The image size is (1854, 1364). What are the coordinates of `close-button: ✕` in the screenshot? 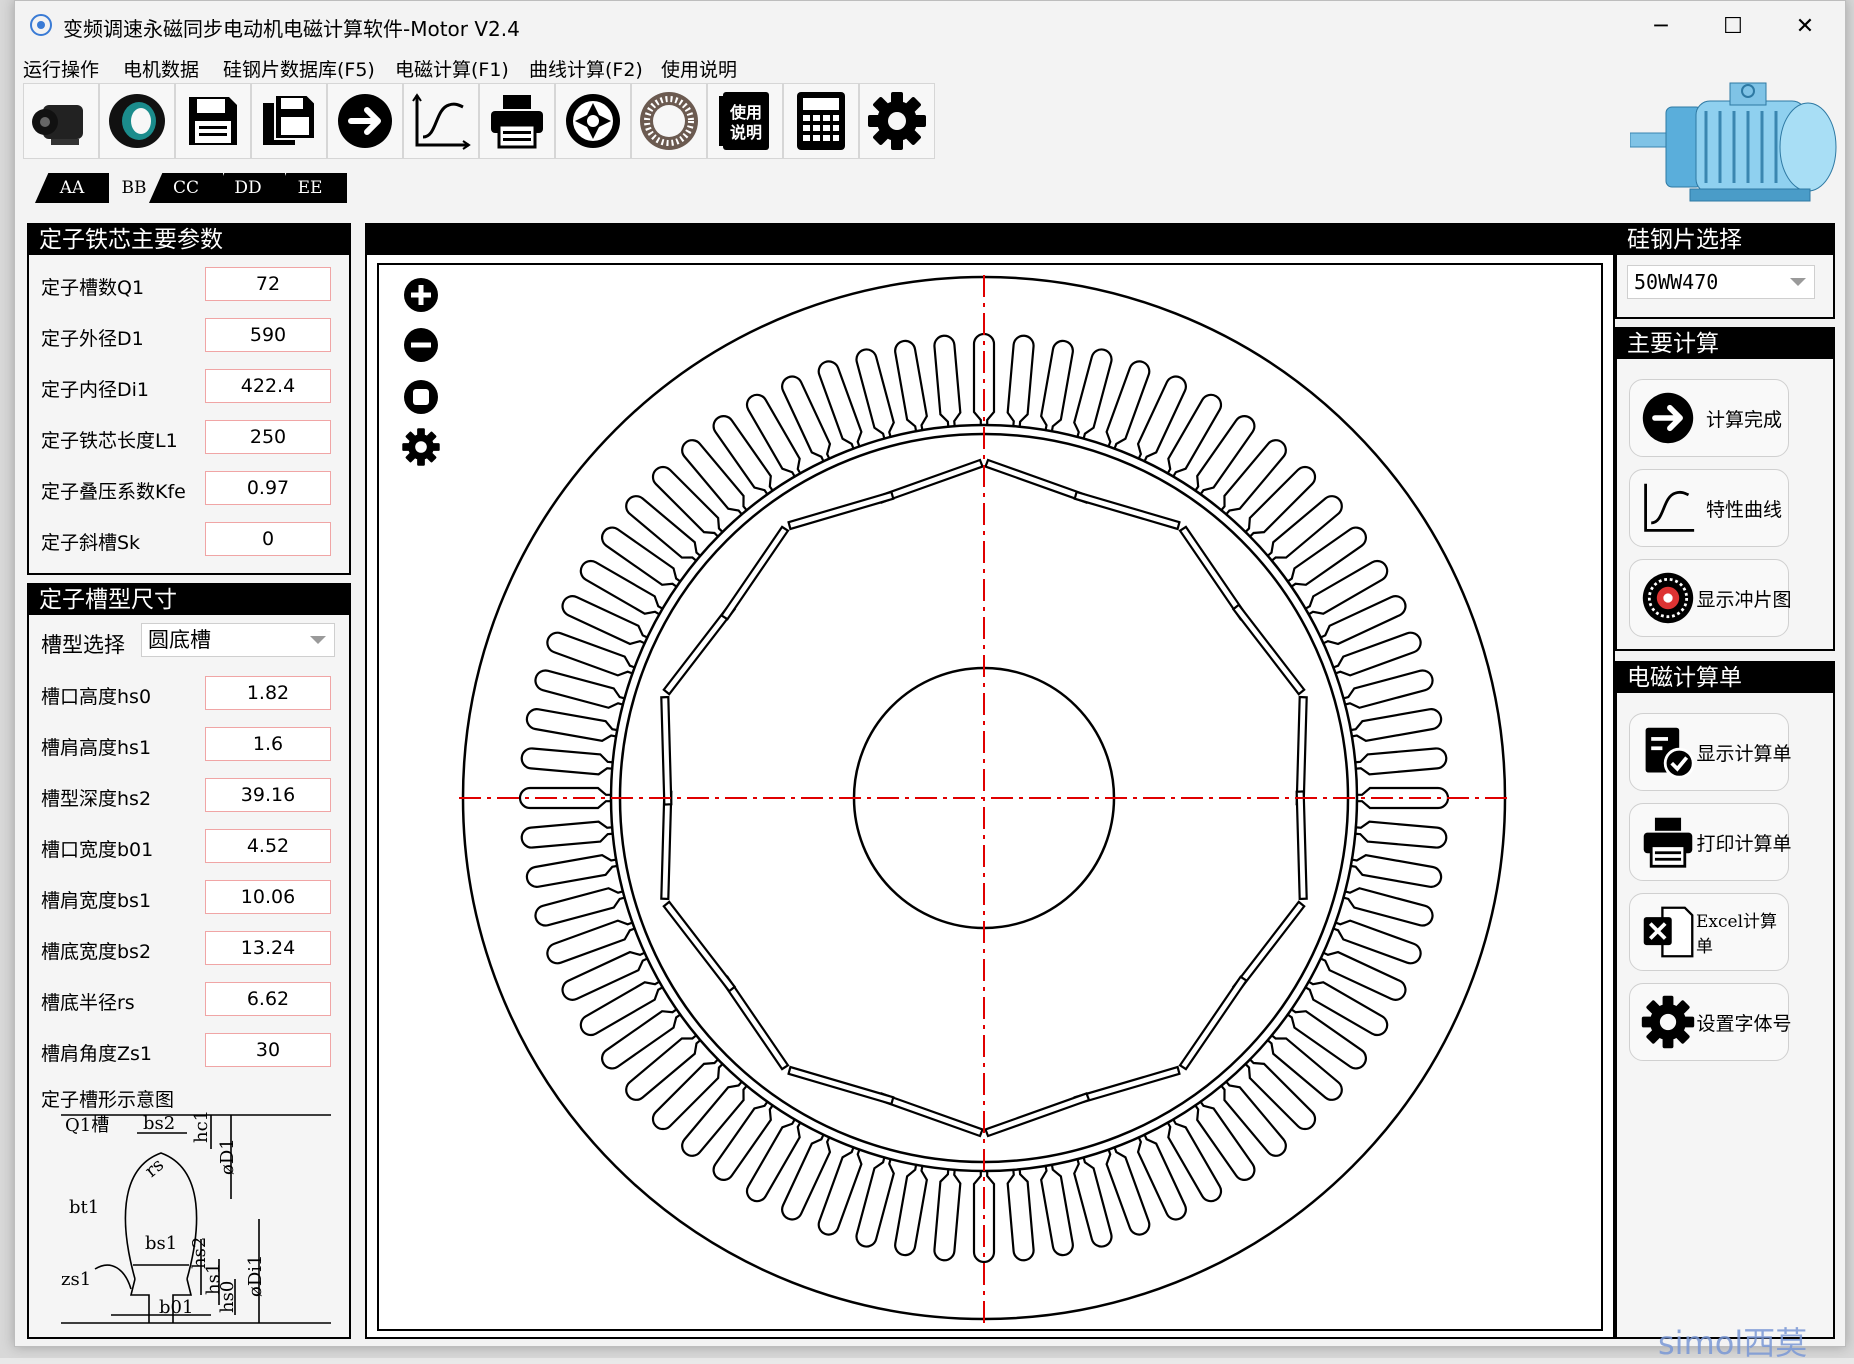 It's located at (1805, 26).